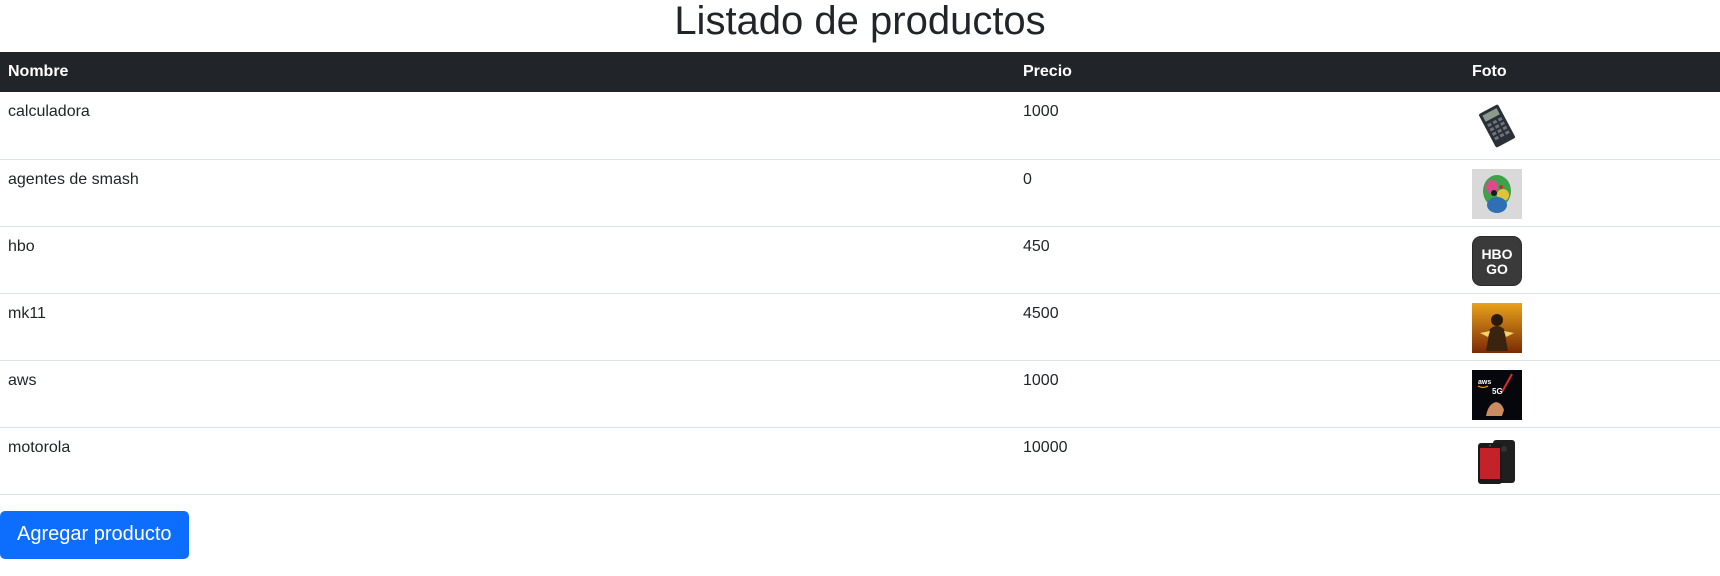 The height and width of the screenshot is (576, 1720). Describe the element at coordinates (1497, 193) in the screenshot. I see `colorful-character-photo` at that location.